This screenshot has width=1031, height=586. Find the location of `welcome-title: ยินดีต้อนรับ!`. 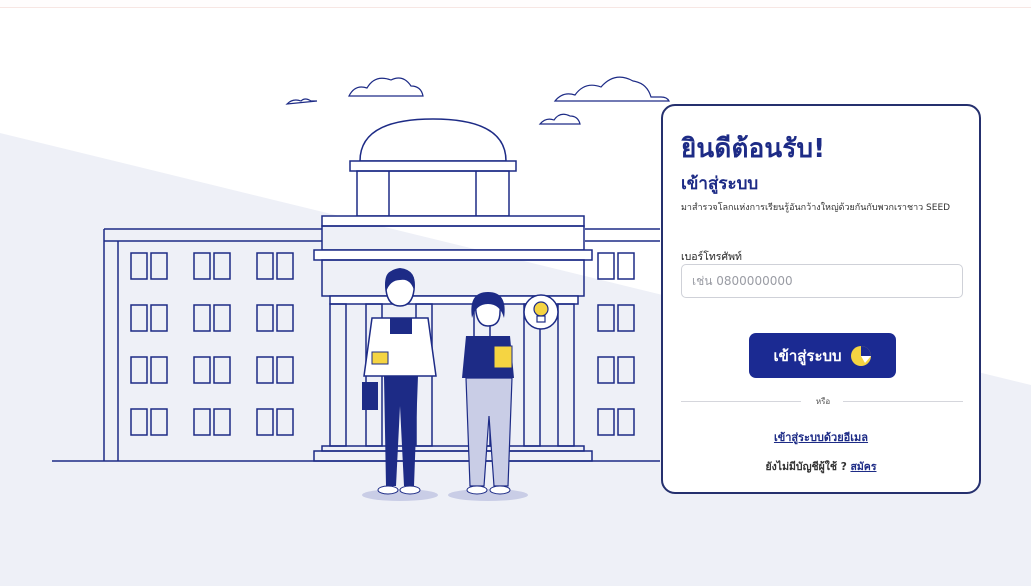

welcome-title: ยินดีต้อนรับ! is located at coordinates (753, 149).